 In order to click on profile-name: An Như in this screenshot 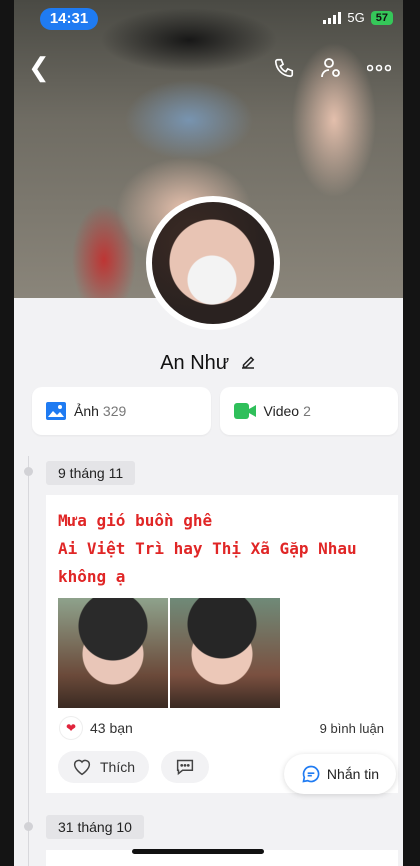, I will do `click(195, 363)`.